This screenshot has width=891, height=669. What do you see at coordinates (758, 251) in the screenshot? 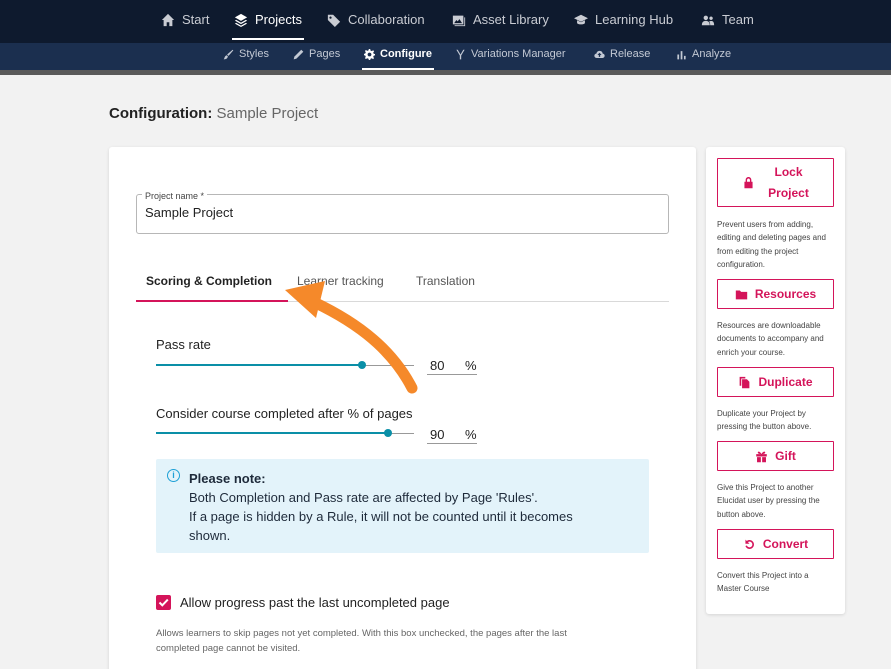
I see `lock-desc-line: from editing the project` at bounding box center [758, 251].